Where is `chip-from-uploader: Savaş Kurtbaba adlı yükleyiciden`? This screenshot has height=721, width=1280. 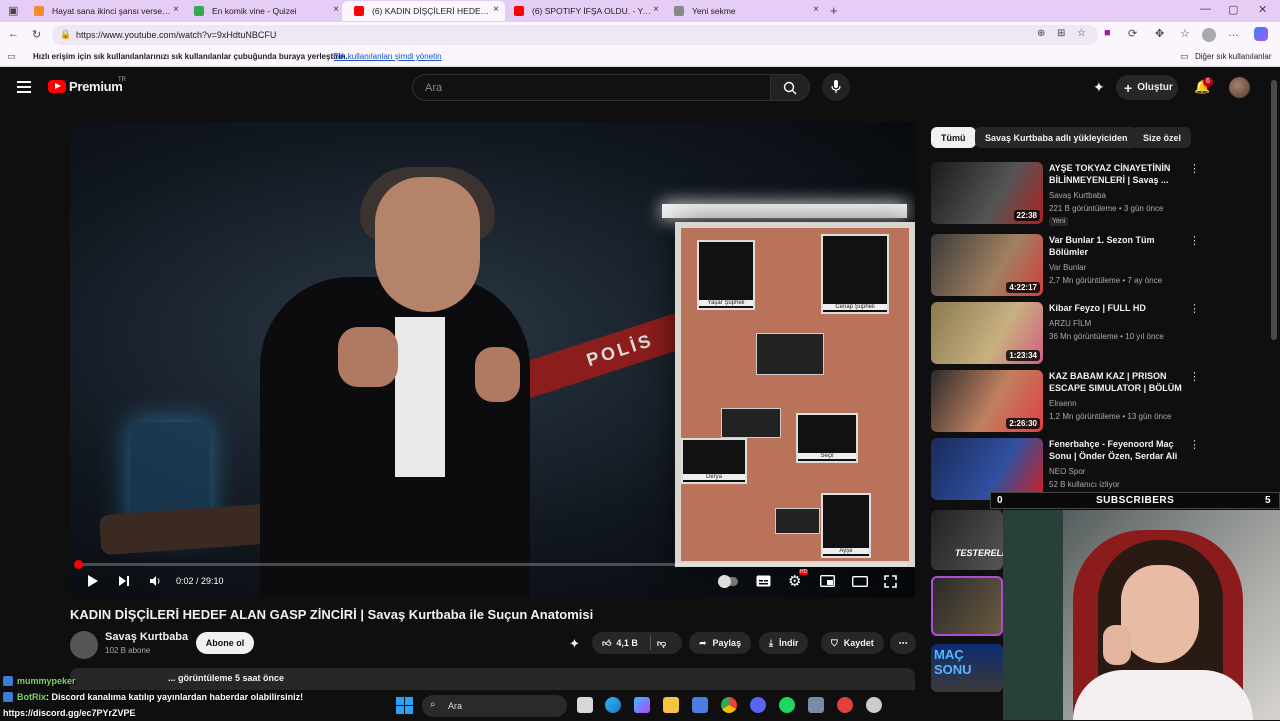
chip-from-uploader: Savaş Kurtbaba adlı yükleyiciden is located at coordinates (1056, 137).